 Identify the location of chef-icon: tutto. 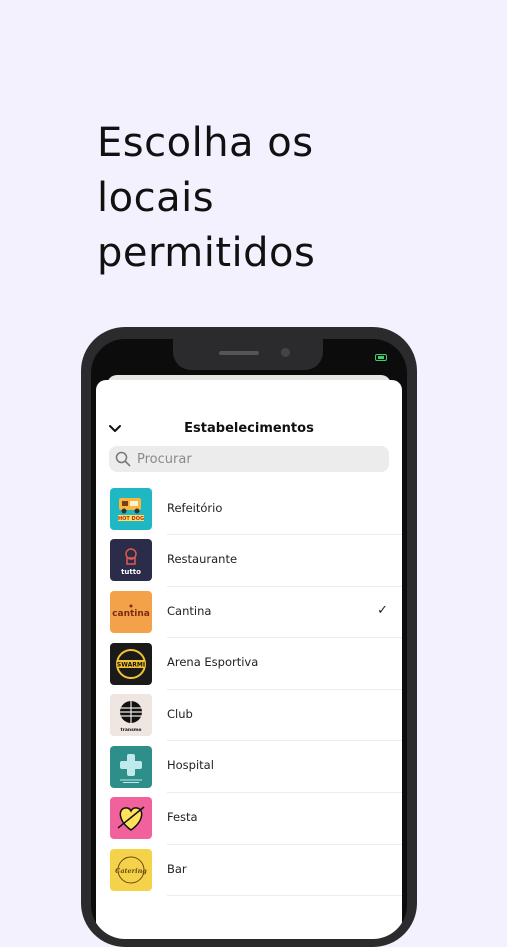
(131, 560).